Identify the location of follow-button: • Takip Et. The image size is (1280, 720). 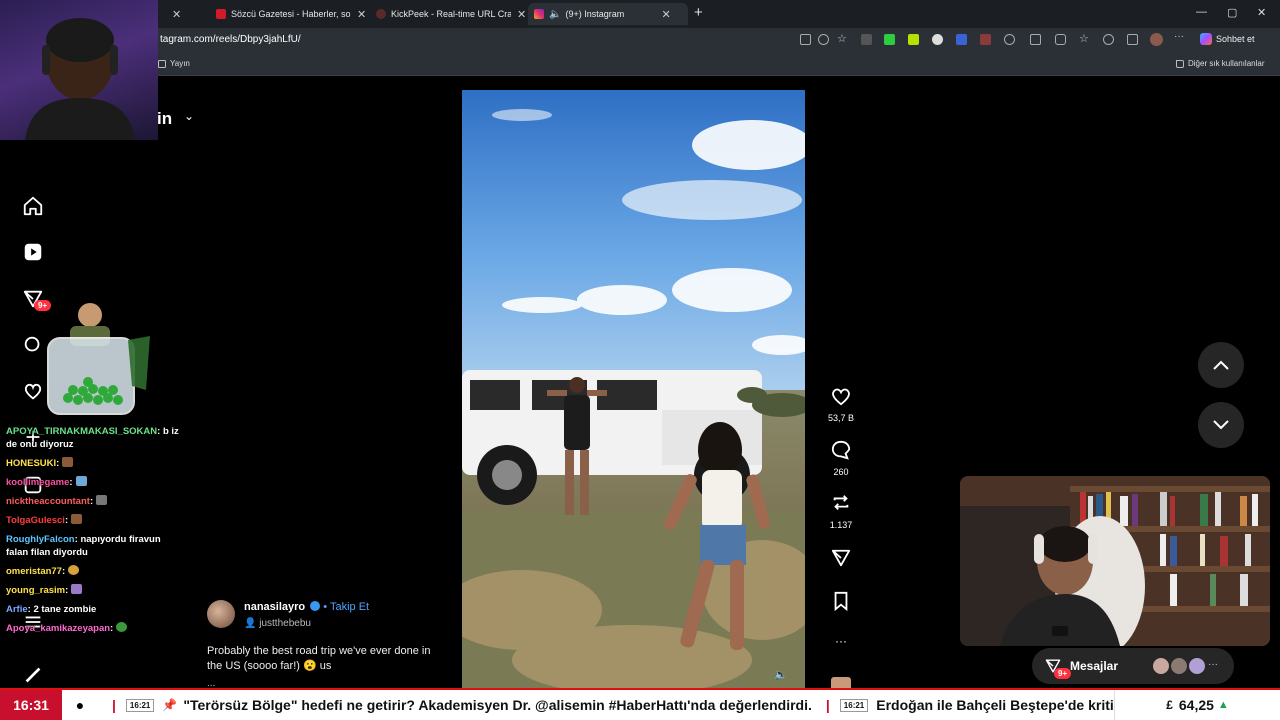
(346, 607).